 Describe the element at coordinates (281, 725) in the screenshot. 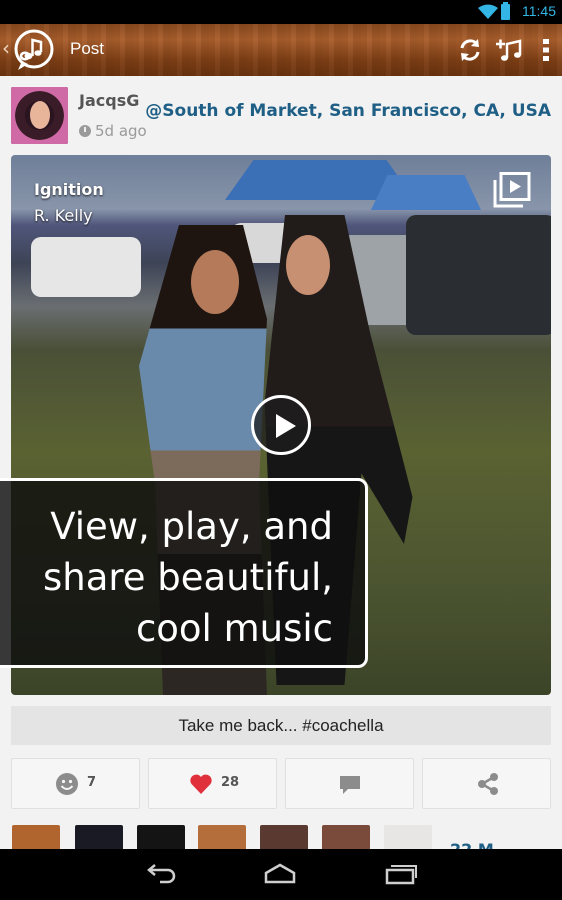

I see `post-caption: Take me back... #coachella` at that location.